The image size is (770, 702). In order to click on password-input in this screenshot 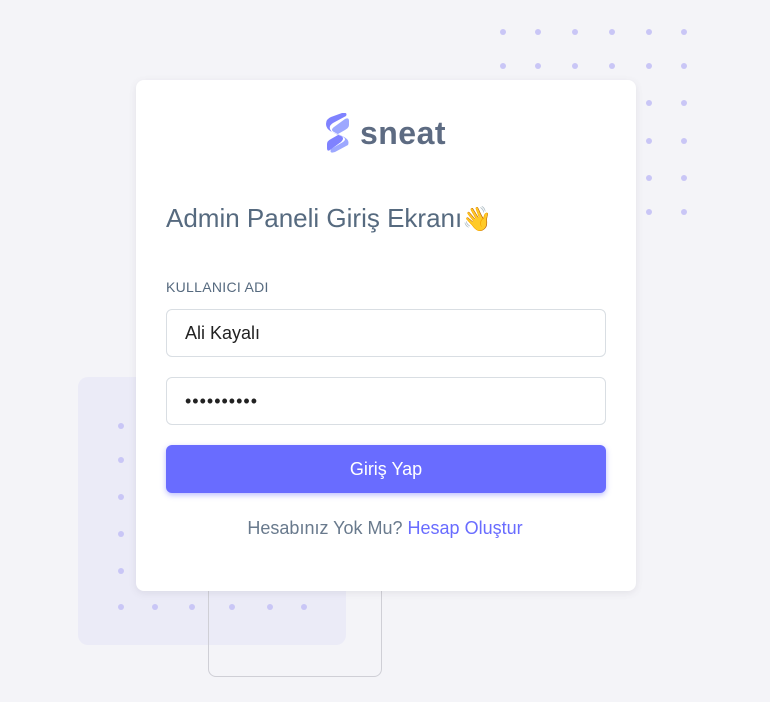, I will do `click(386, 401)`.